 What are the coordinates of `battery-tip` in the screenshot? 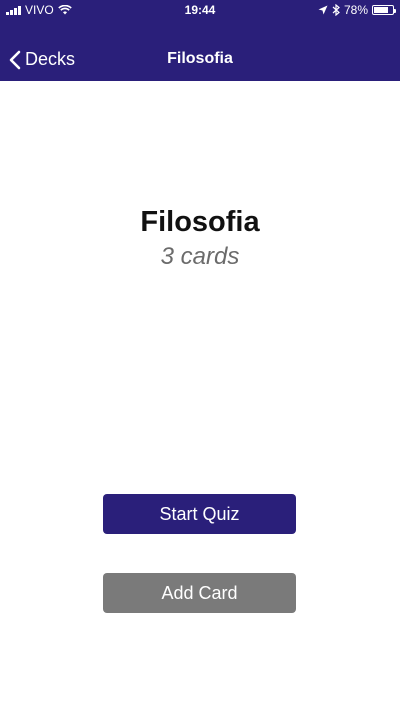 It's located at (395, 11).